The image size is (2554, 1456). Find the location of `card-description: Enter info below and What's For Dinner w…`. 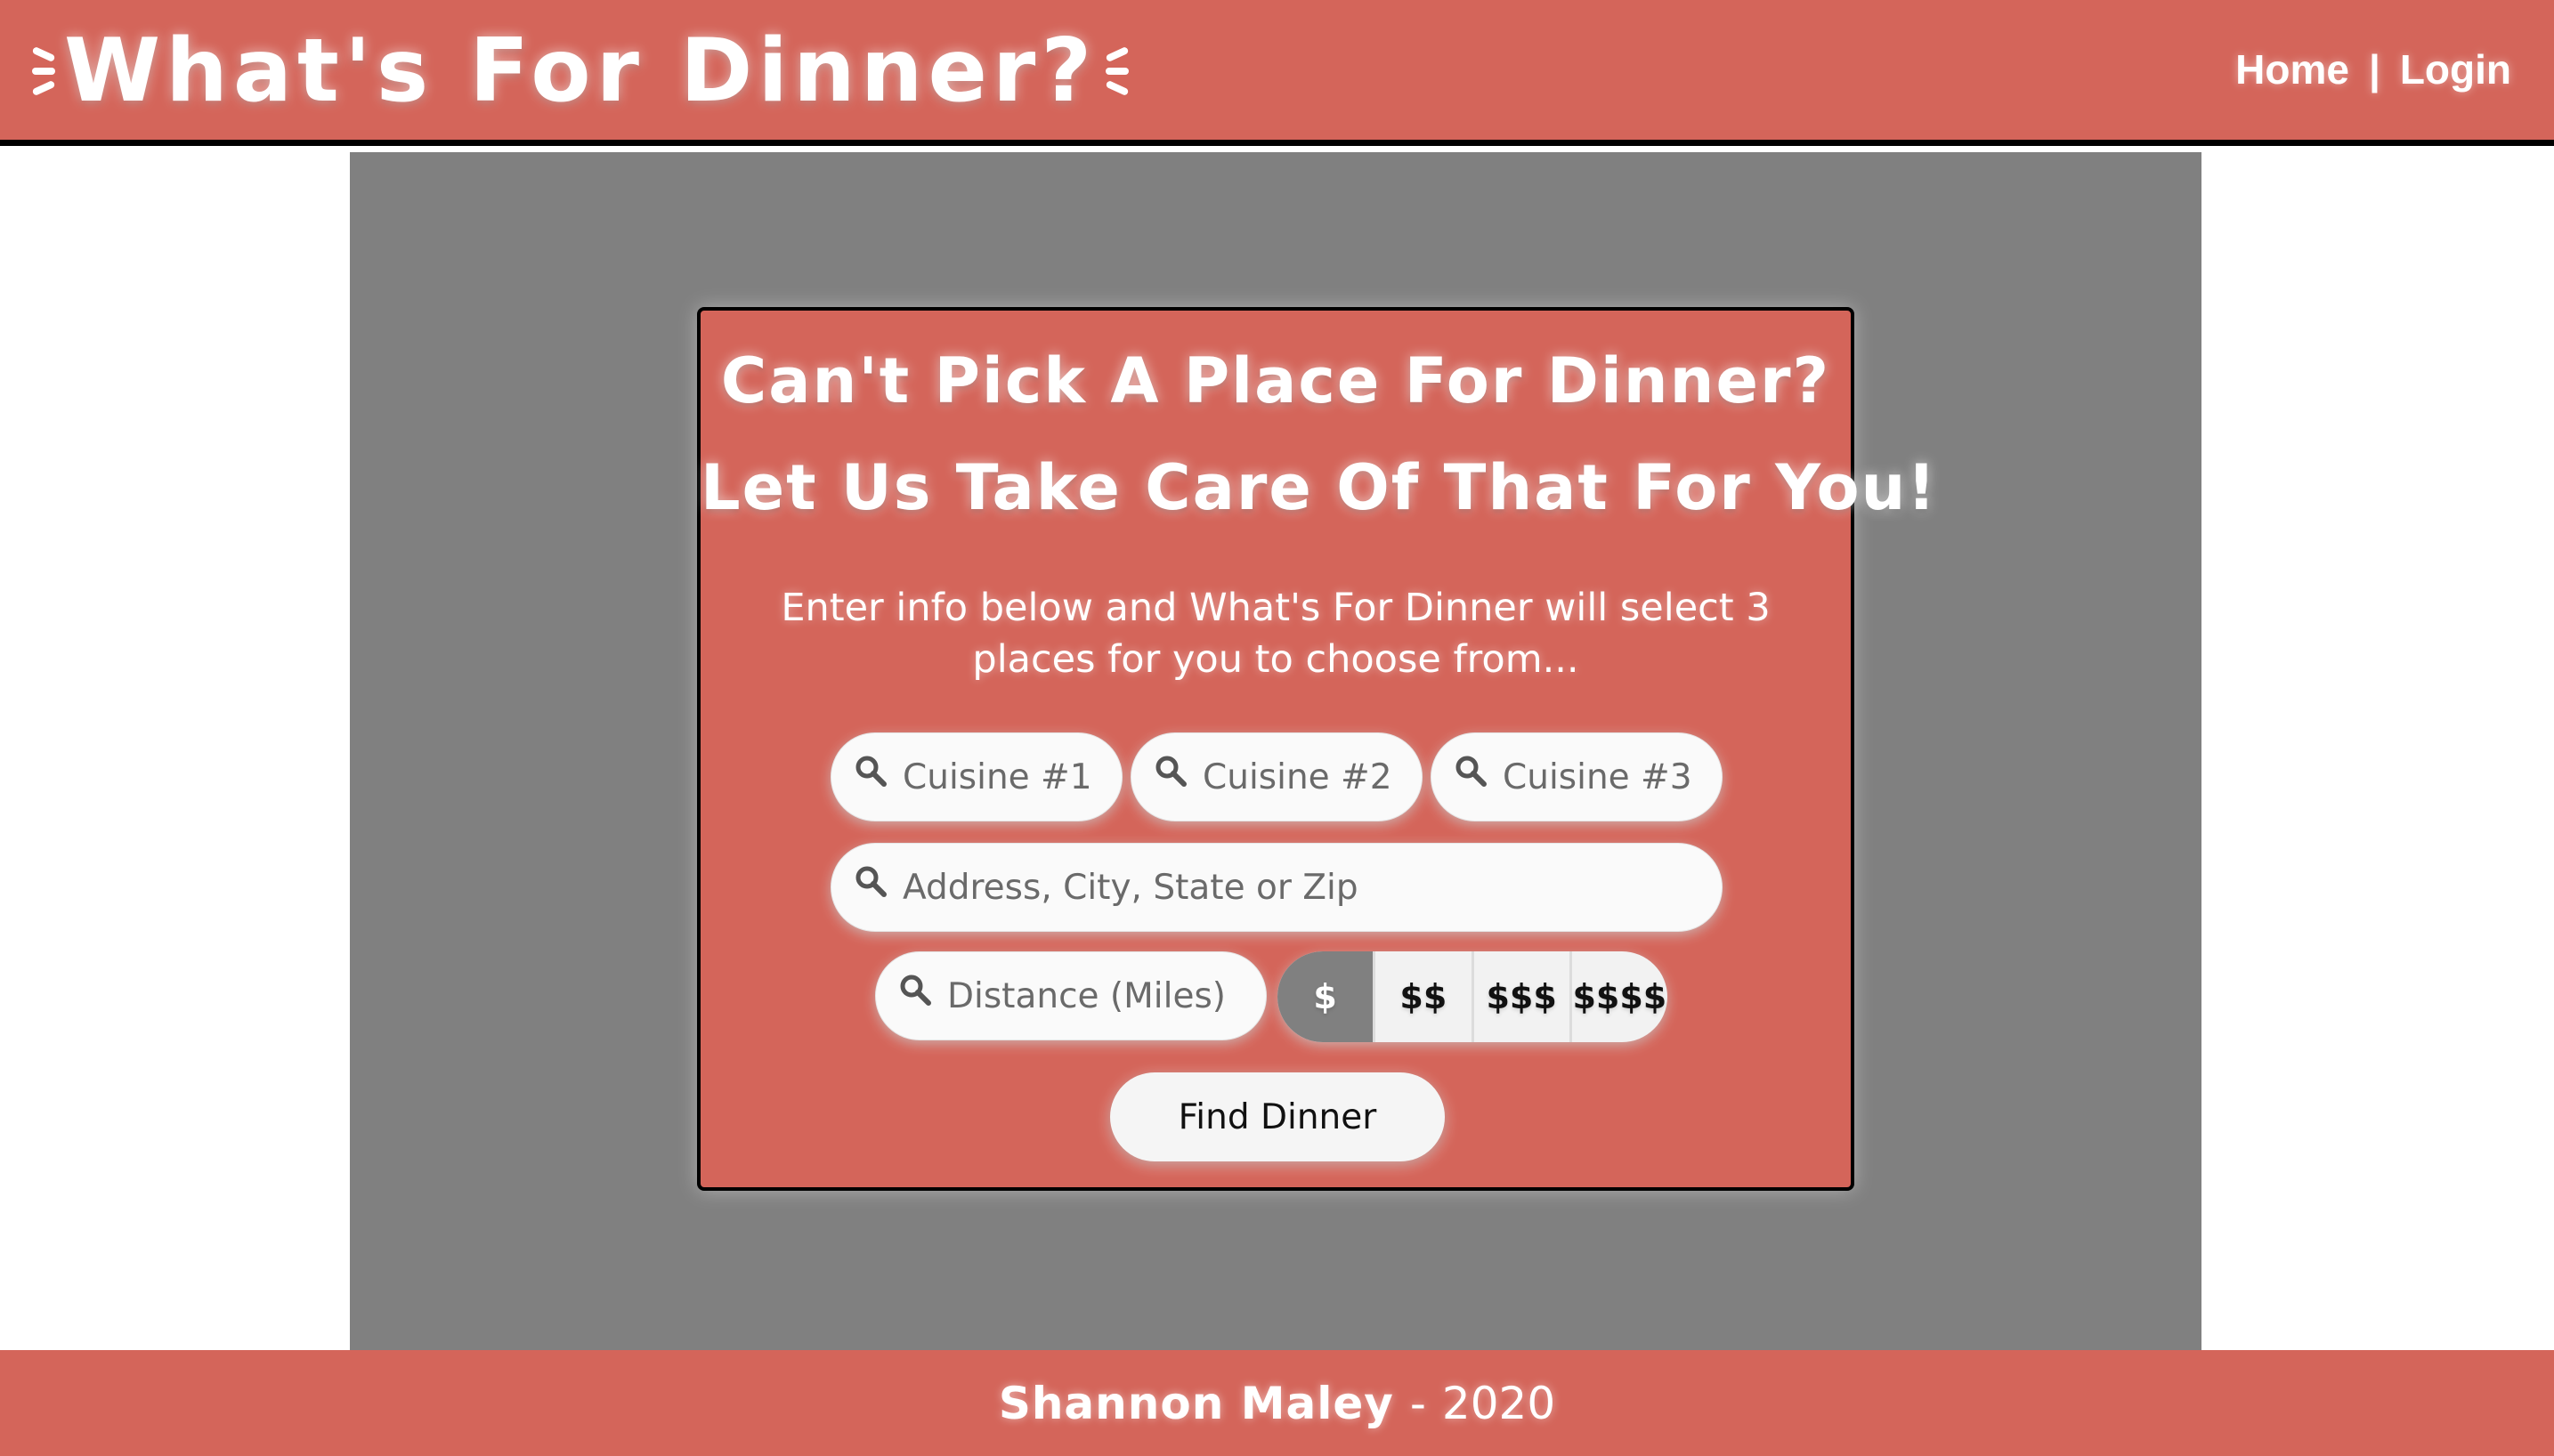

card-description: Enter info below and What's For Dinner w… is located at coordinates (1276, 634).